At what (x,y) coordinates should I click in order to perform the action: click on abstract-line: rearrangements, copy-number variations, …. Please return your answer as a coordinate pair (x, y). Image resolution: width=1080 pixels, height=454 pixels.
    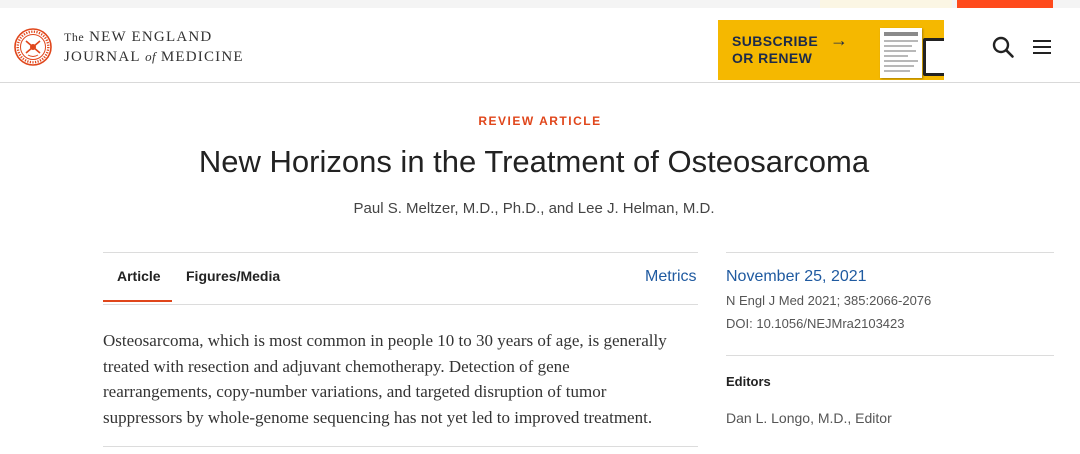
    Looking at the image, I should click on (355, 392).